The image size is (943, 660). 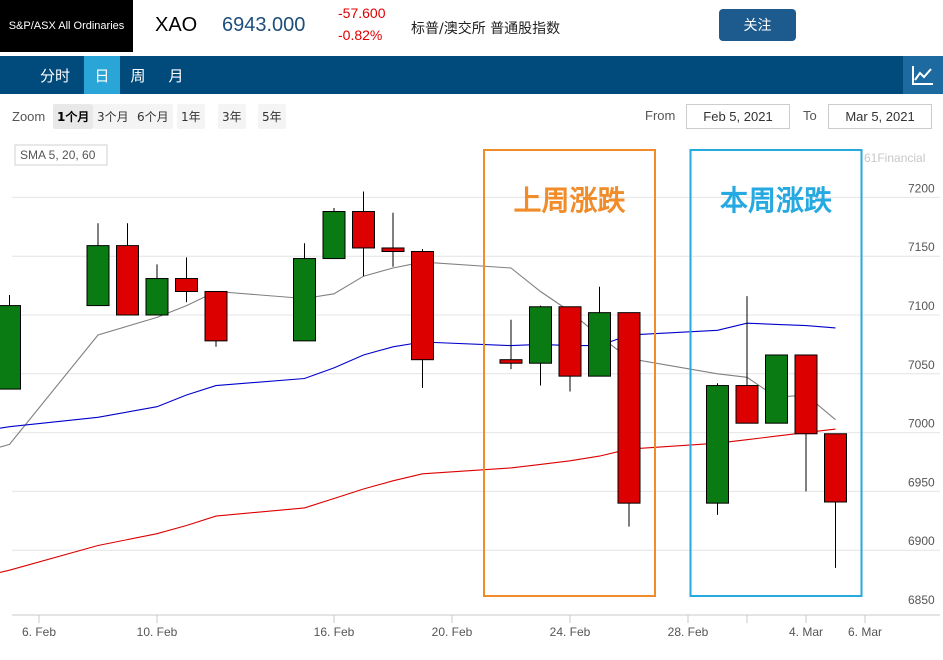 I want to click on watermark: 61Financial, so click(x=894, y=158).